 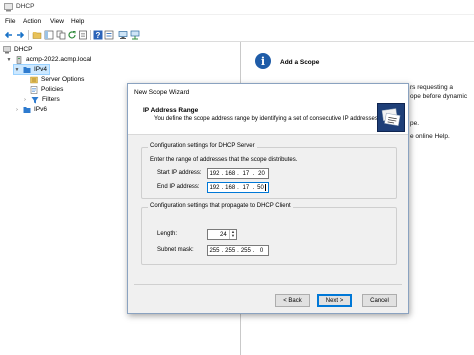 I want to click on dialog-titlebar: New Scope Wizard, so click(x=268, y=92).